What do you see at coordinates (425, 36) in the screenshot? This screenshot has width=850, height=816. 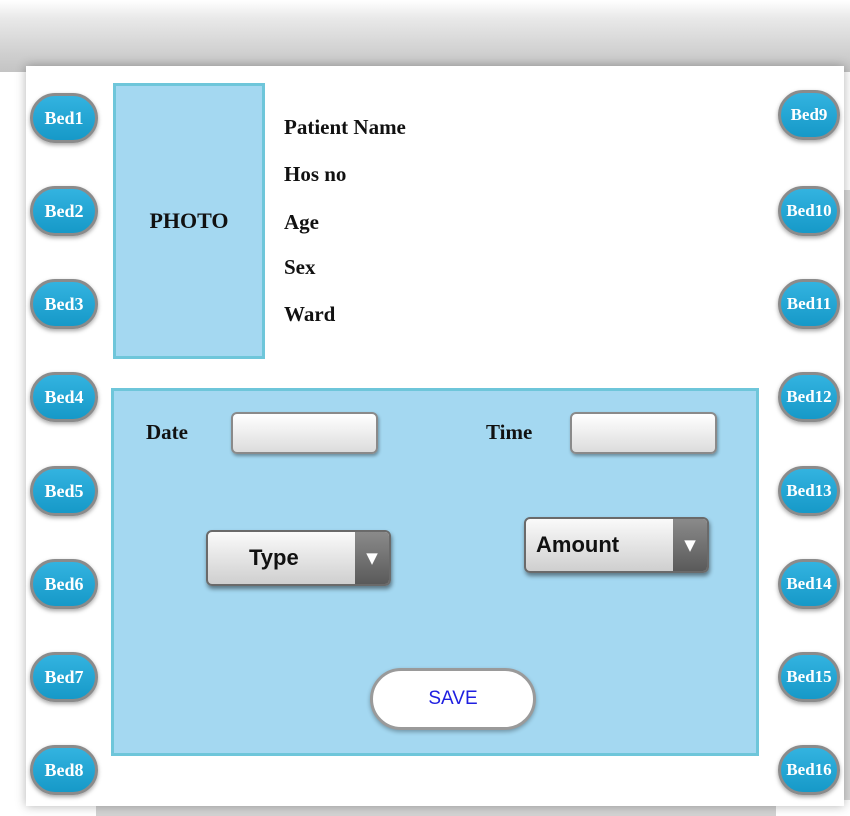 I see `top-shadow` at bounding box center [425, 36].